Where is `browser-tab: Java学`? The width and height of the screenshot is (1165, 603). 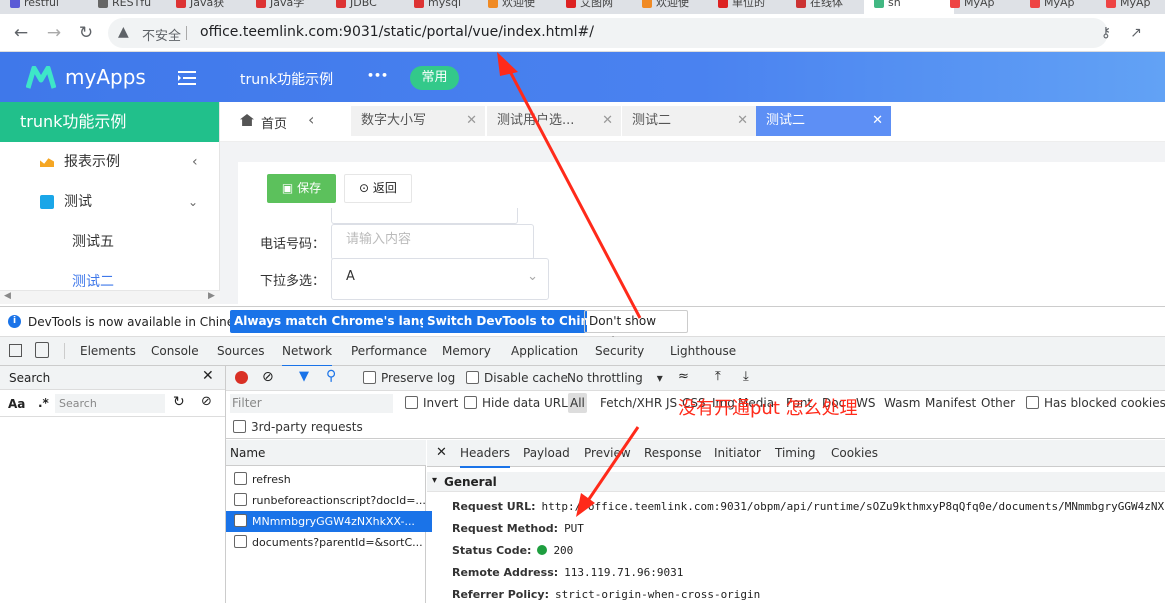
browser-tab: Java学 is located at coordinates (280, 7).